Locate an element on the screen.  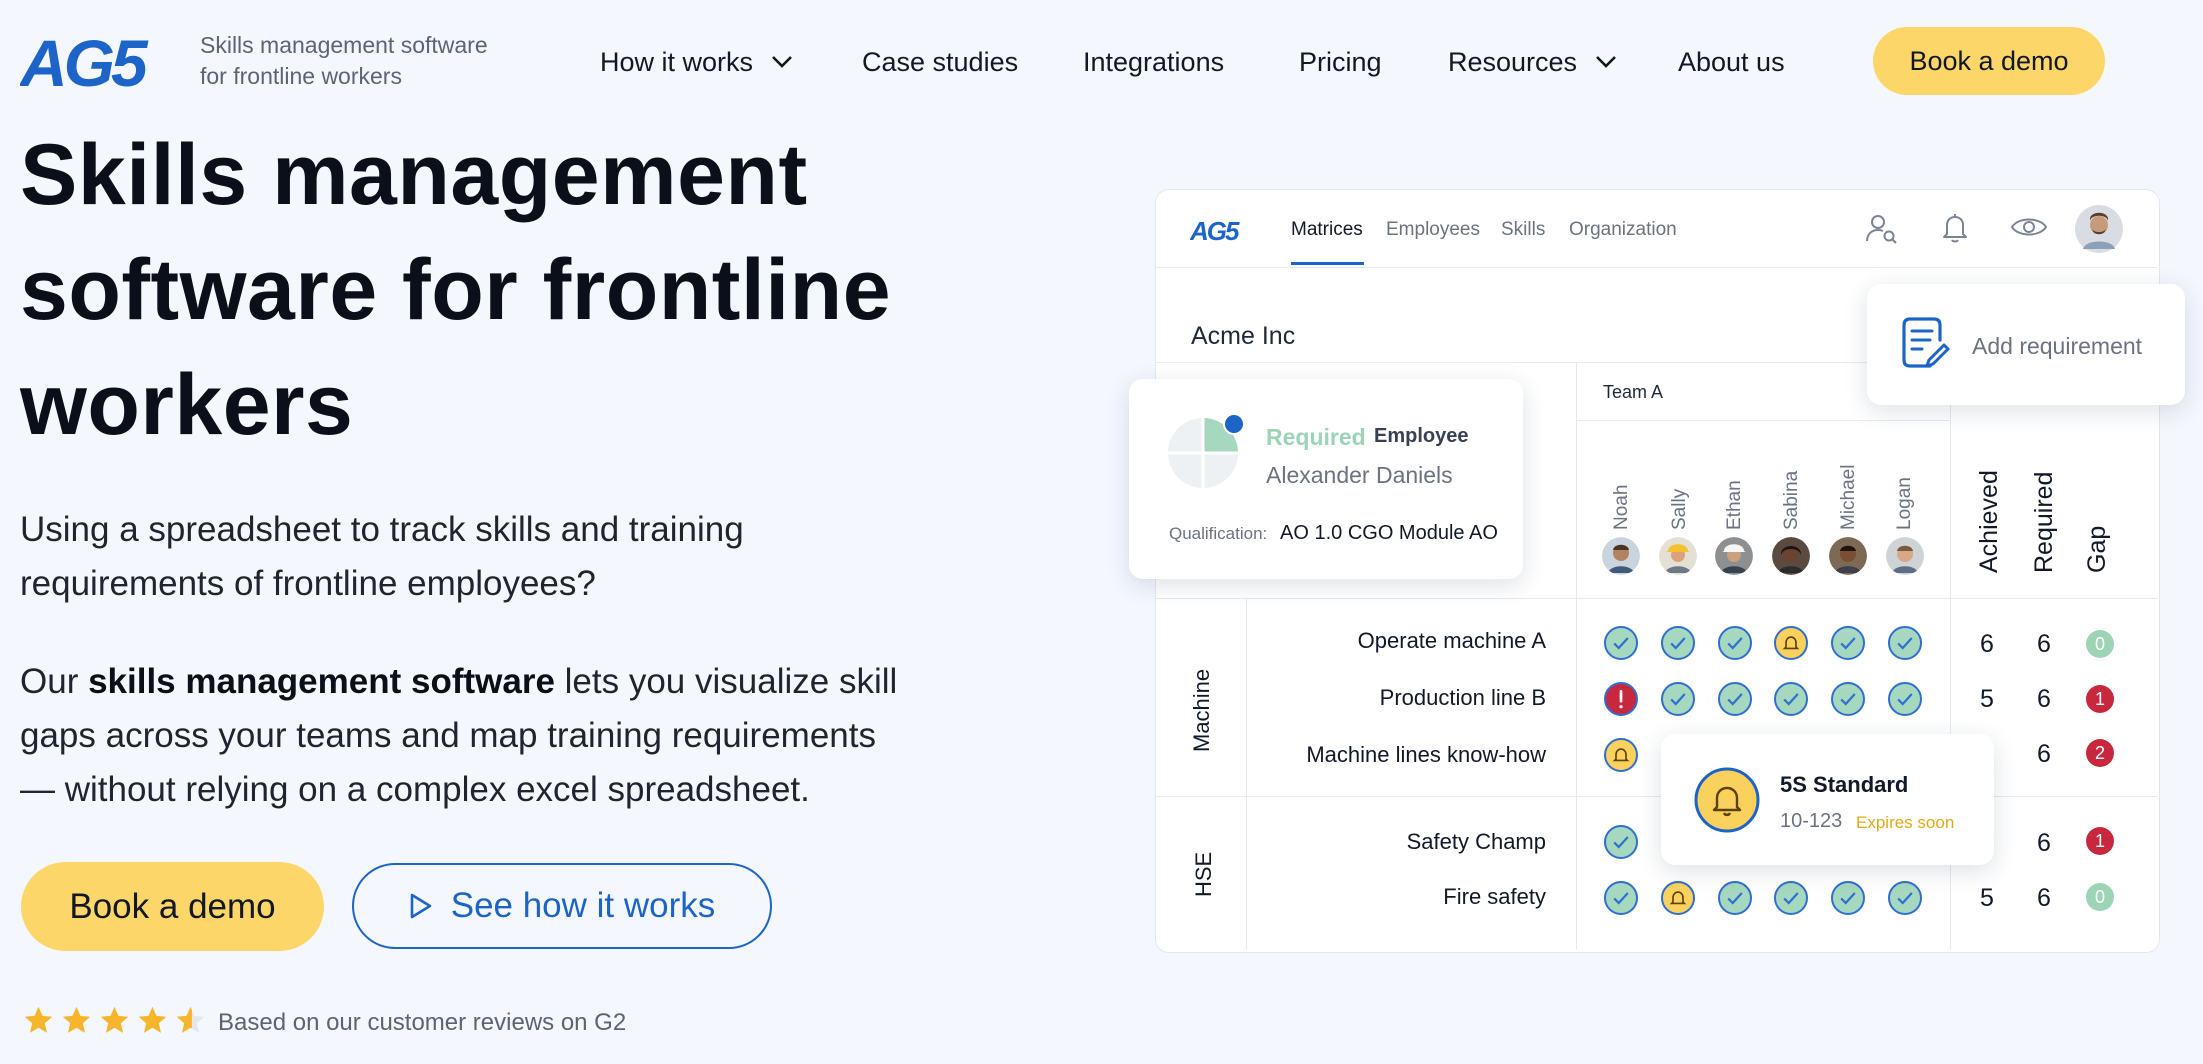
employee-name: Logan is located at coordinates (1904, 503).